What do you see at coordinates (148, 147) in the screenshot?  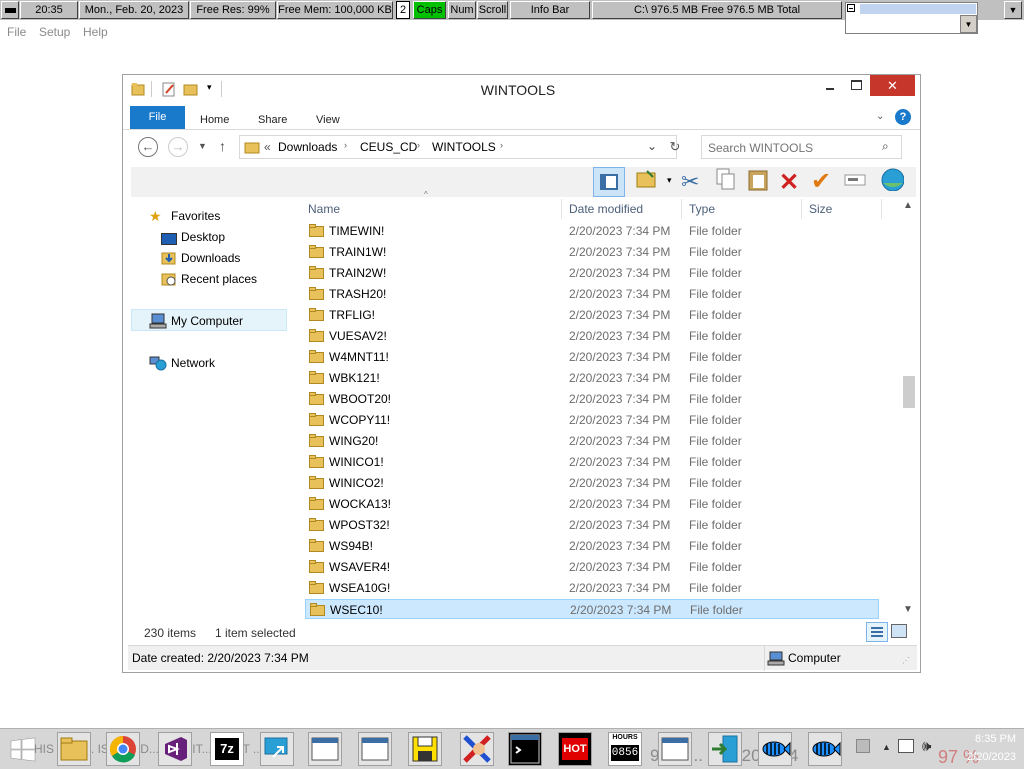 I see `back-icon: ←` at bounding box center [148, 147].